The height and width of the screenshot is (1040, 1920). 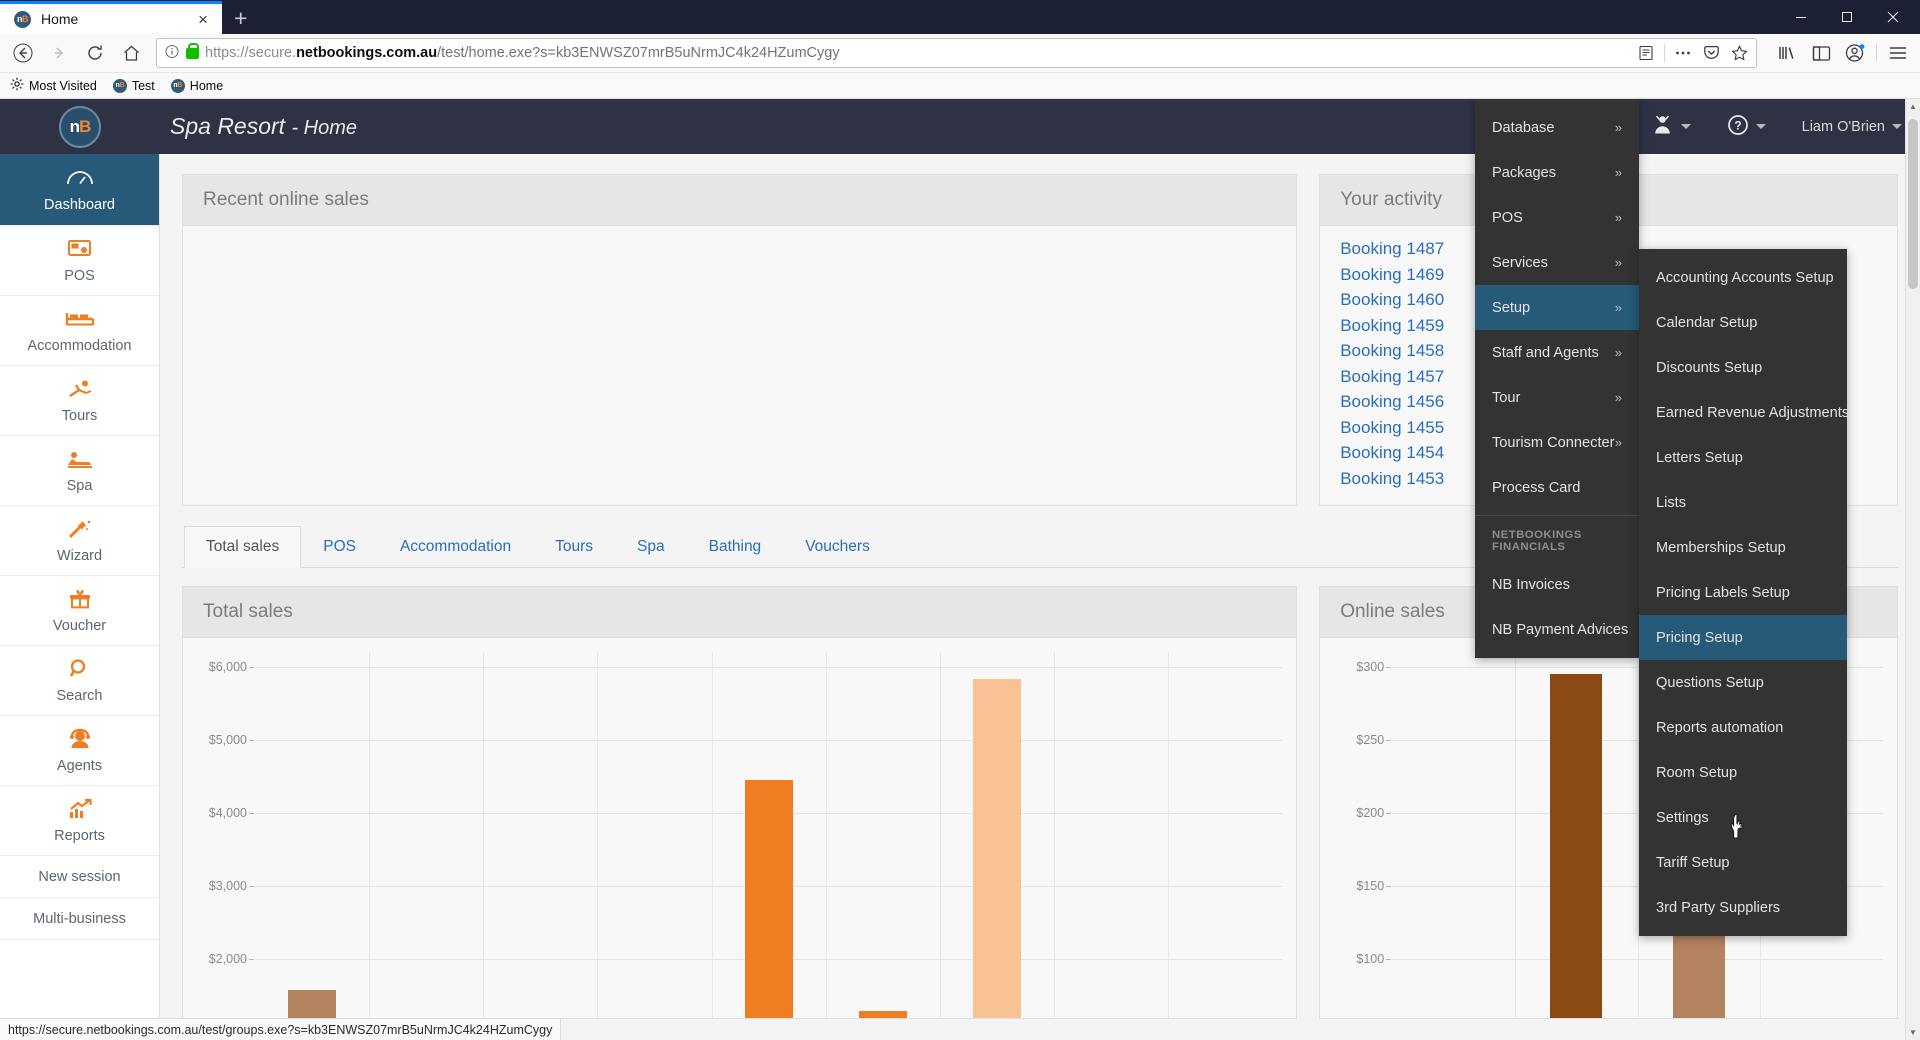 I want to click on menu-item-tourism-connecter: Tourism Connecter», so click(x=1557, y=442).